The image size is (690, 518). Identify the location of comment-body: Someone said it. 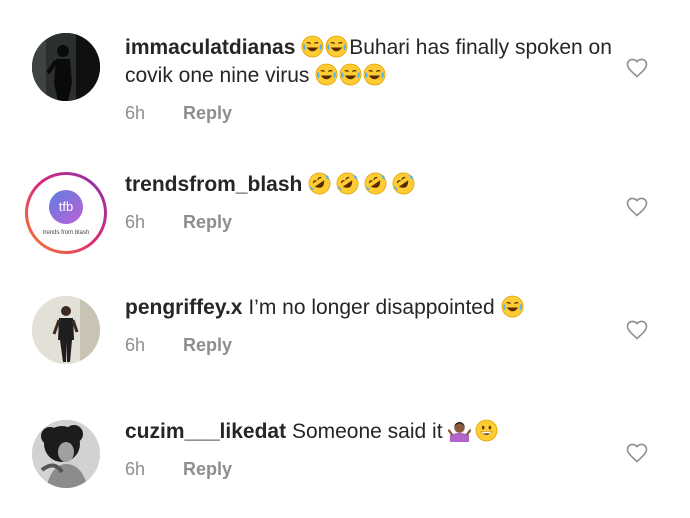
(367, 431).